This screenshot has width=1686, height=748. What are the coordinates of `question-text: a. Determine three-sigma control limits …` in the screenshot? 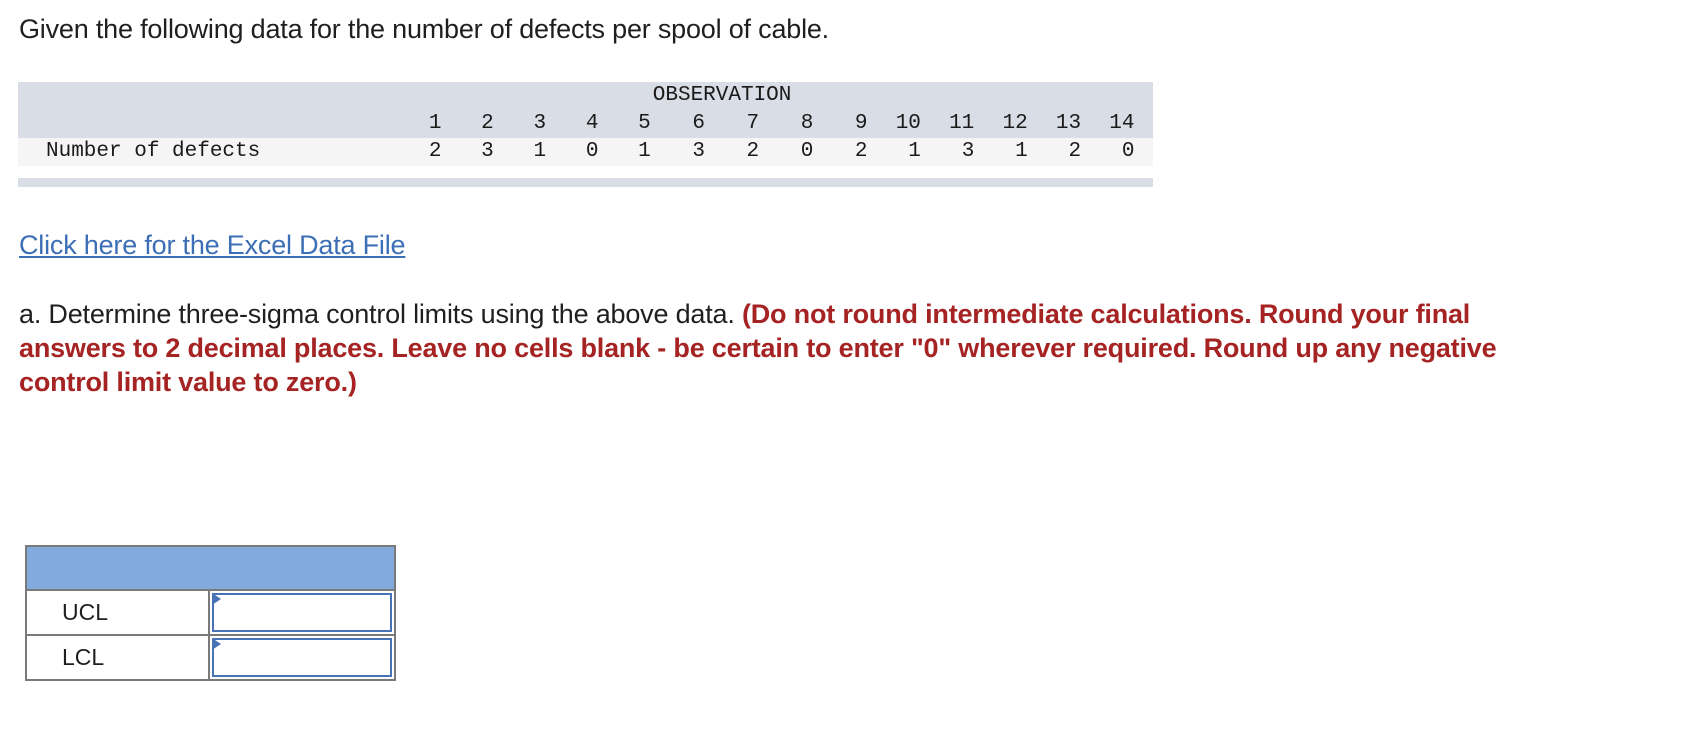 It's located at (799, 348).